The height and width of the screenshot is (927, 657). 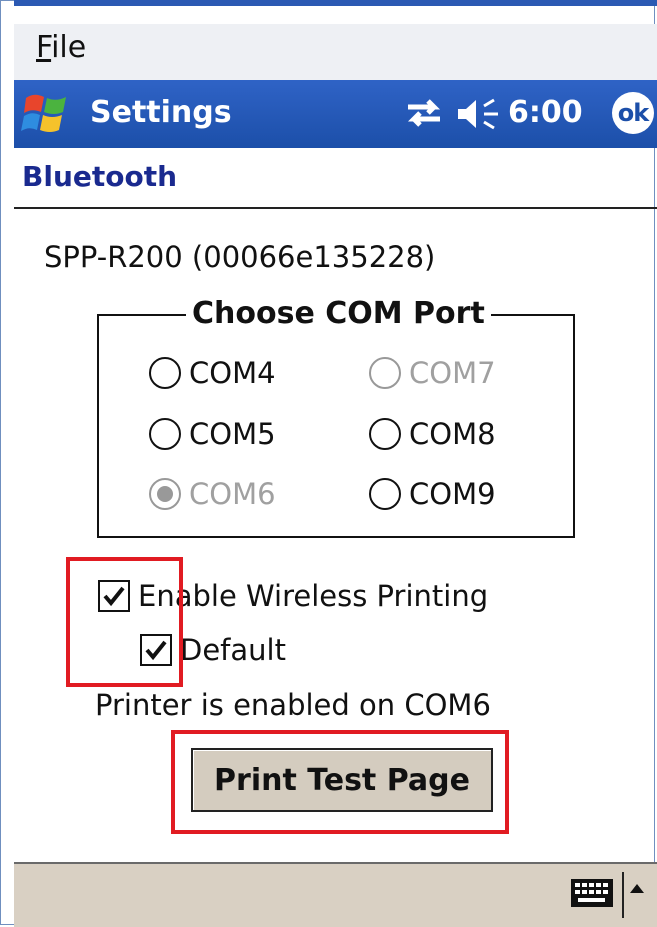 What do you see at coordinates (124, 622) in the screenshot?
I see `checkbox-highlight-box` at bounding box center [124, 622].